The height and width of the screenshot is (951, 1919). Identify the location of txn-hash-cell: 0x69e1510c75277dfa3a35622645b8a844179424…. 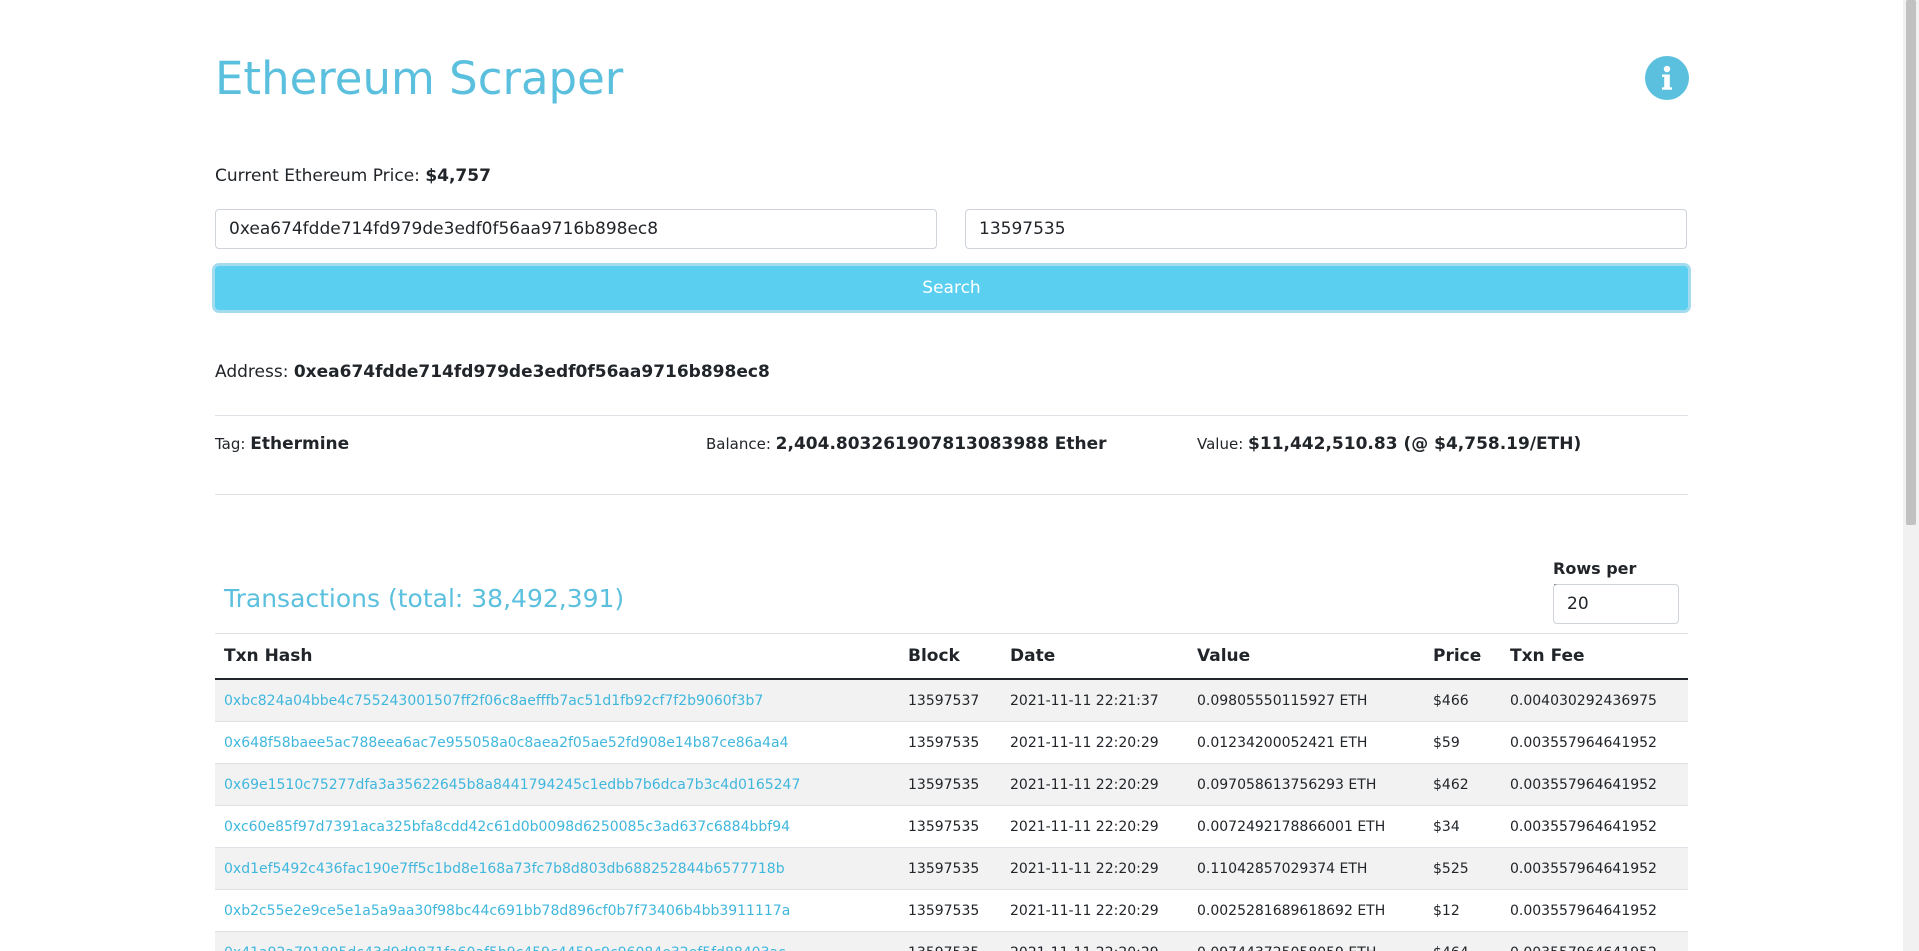
(557, 784).